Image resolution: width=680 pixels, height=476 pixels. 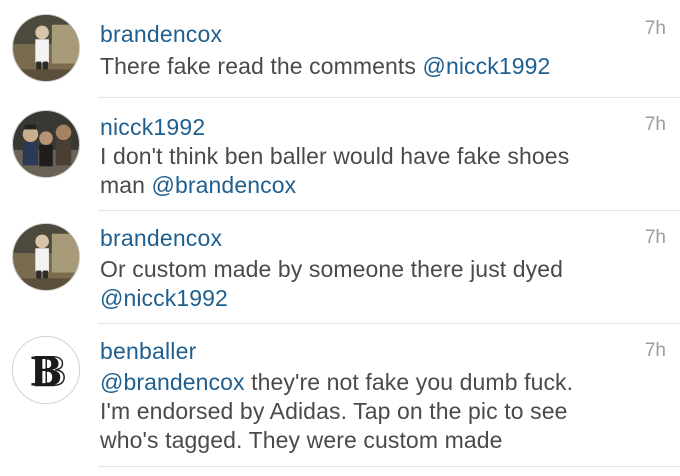 I want to click on divider, so click(x=389, y=466).